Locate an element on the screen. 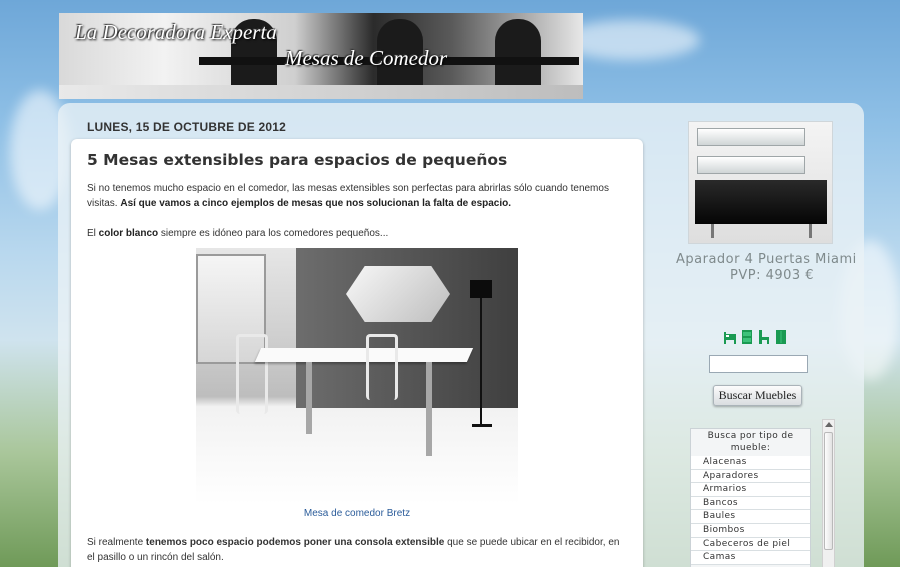 The image size is (900, 567). type-list-header: Busca por tipo de mueble: is located at coordinates (750, 442).